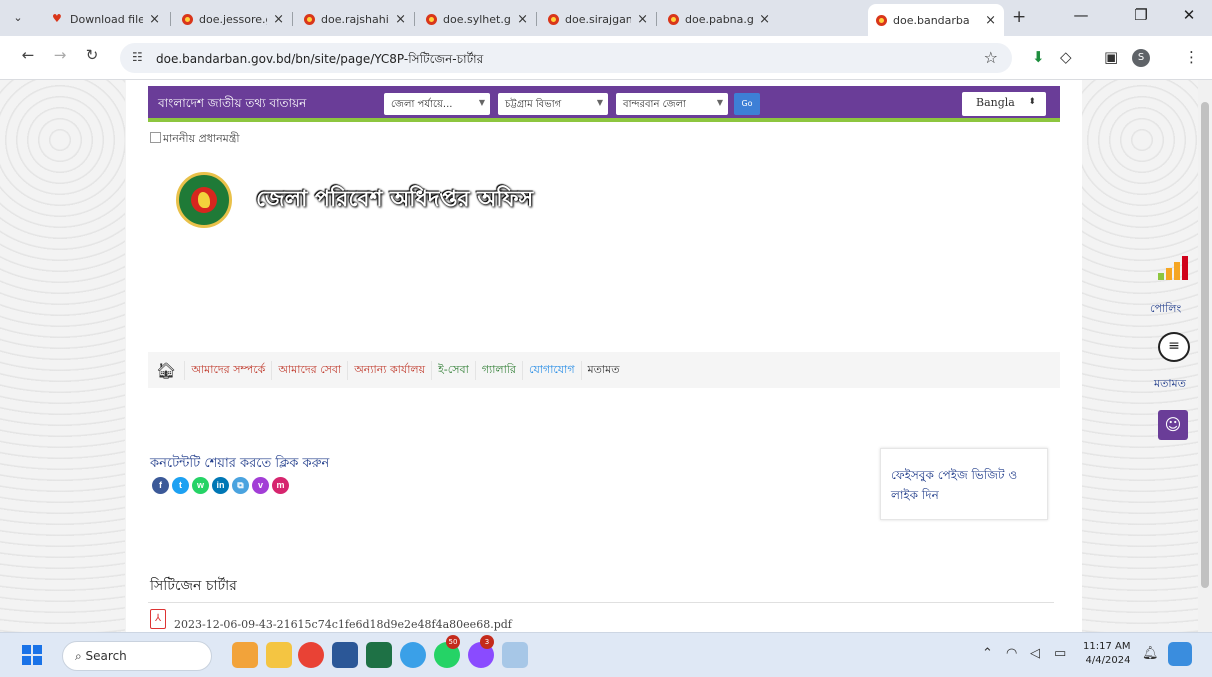 This screenshot has width=1212, height=677. I want to click on twitter-icon: t, so click(180, 485).